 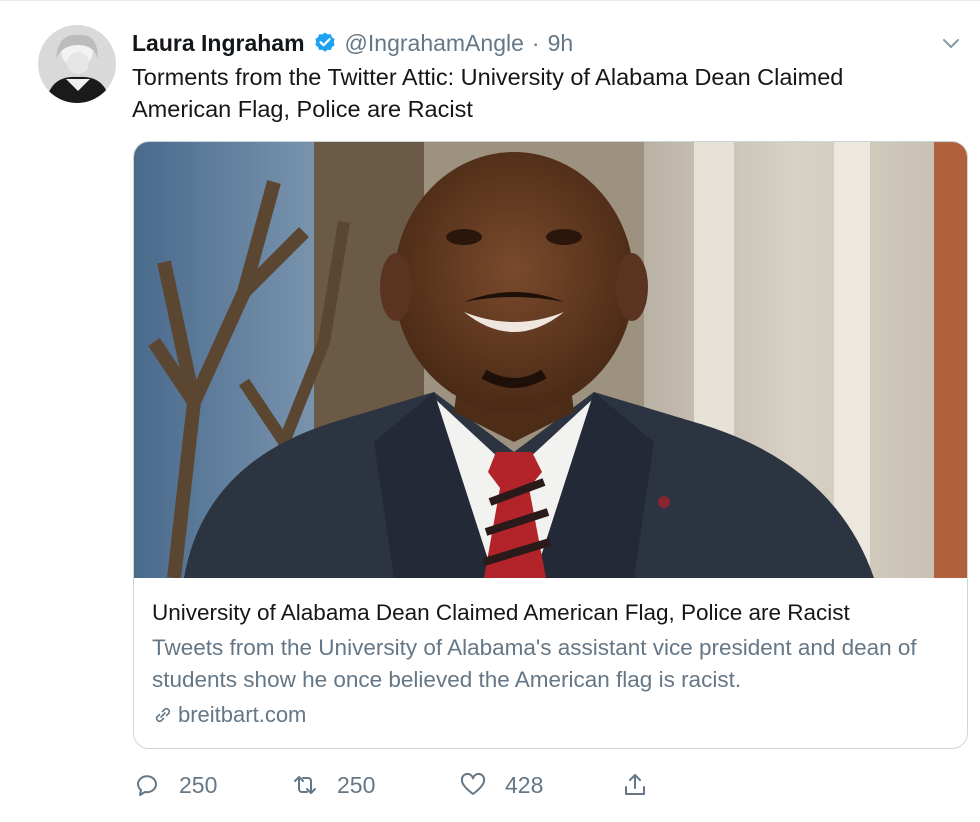 I want to click on share-button, so click(x=635, y=785).